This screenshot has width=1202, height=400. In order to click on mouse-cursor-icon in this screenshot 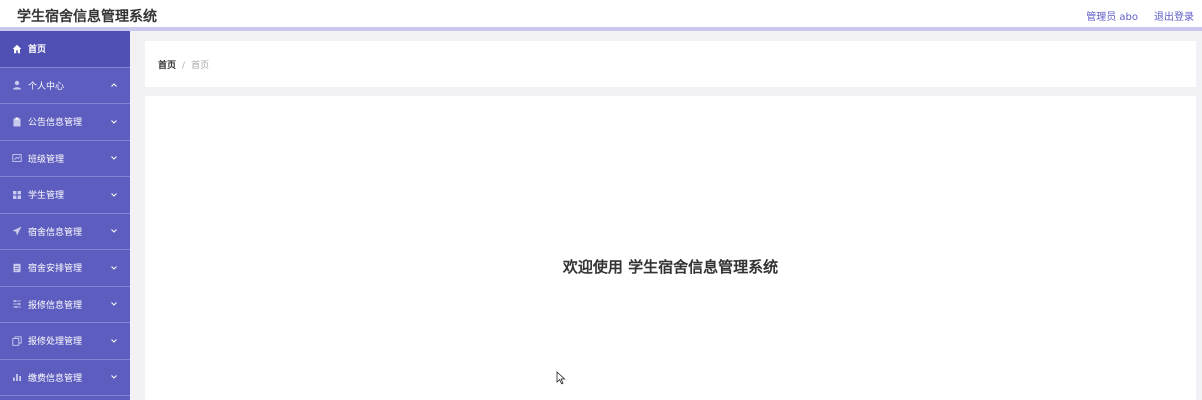, I will do `click(561, 378)`.